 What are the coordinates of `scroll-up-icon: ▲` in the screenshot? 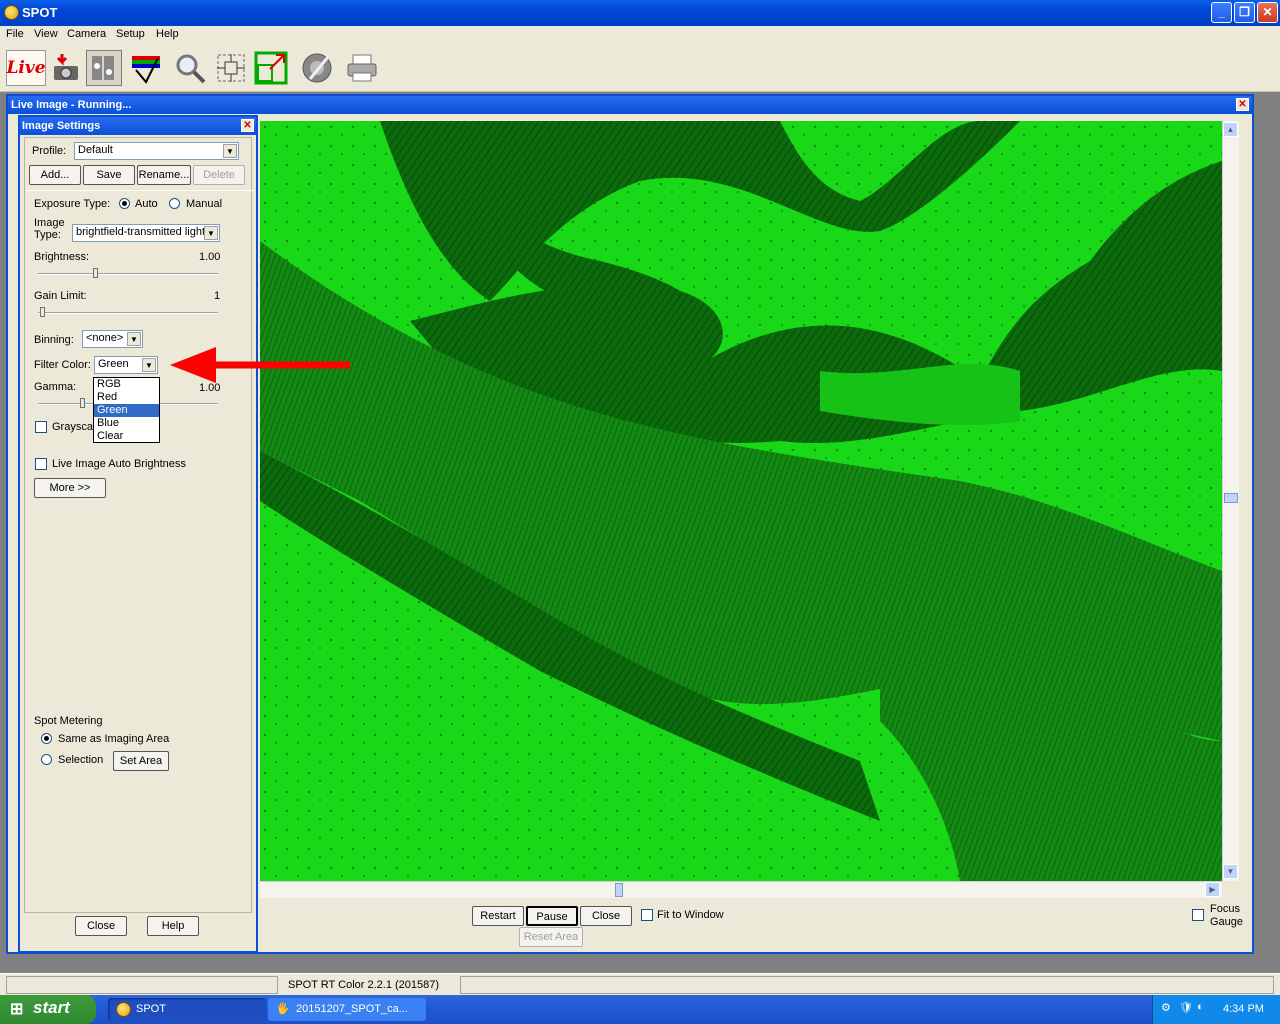 It's located at (1230, 129).